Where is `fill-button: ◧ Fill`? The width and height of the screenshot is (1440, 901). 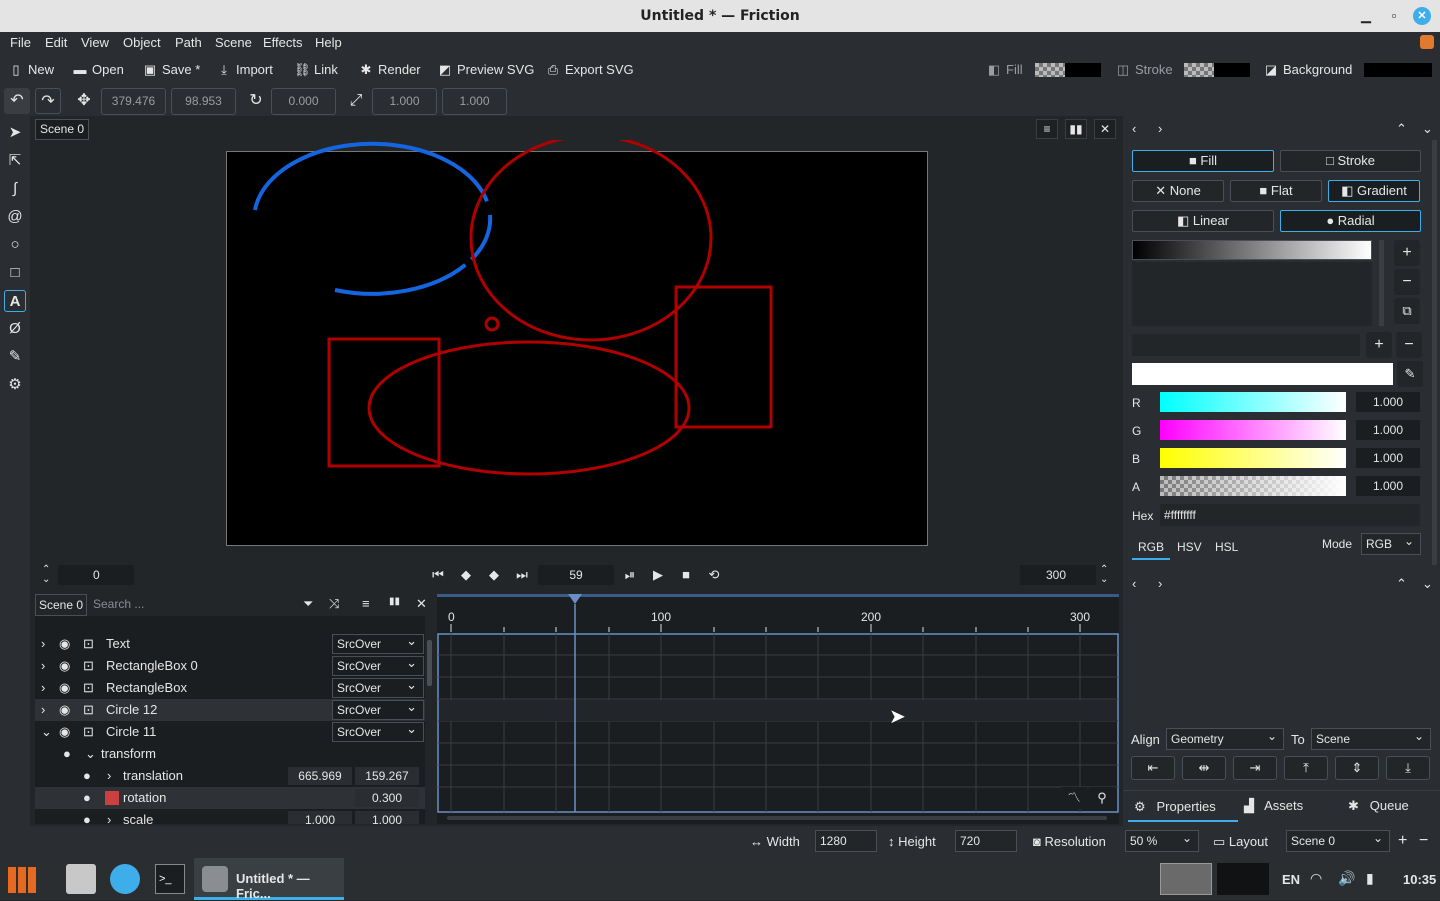 fill-button: ◧ Fill is located at coordinates (1004, 70).